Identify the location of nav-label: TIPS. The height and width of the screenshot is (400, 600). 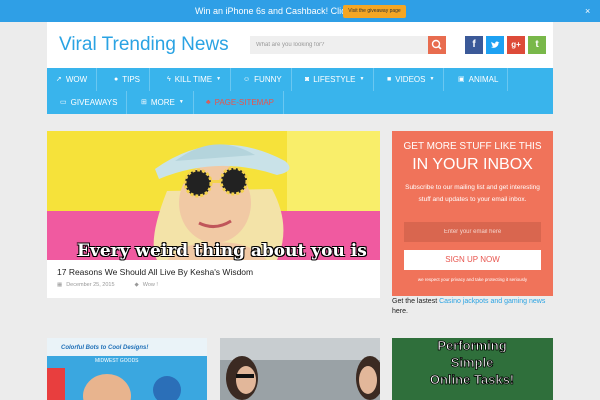
(131, 79).